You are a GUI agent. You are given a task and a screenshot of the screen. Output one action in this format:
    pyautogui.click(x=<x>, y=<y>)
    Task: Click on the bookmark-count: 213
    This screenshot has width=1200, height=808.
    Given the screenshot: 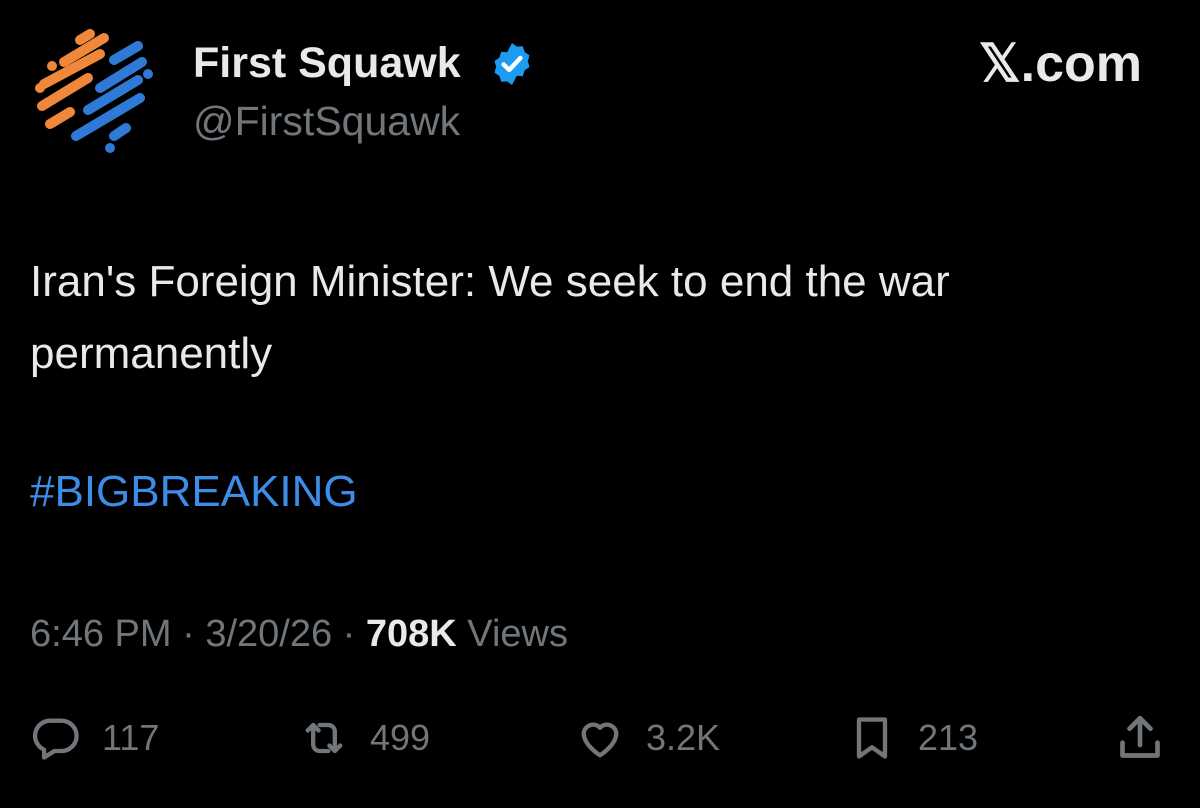 What is the action you would take?
    pyautogui.click(x=948, y=737)
    